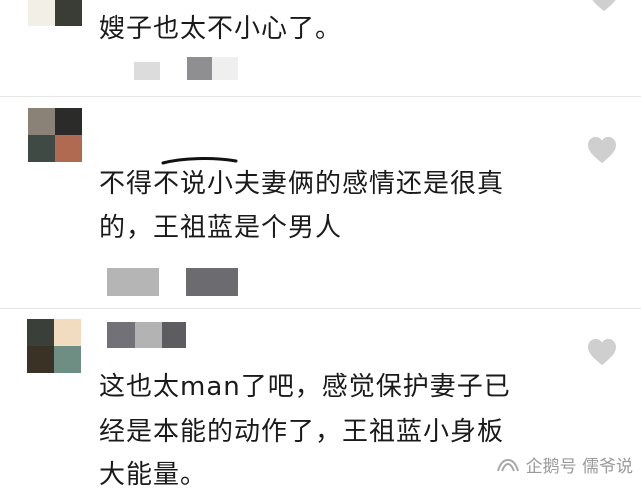 This screenshot has width=641, height=497. Describe the element at coordinates (579, 467) in the screenshot. I see `watermark-text: 企鹅号 儒爷说` at that location.